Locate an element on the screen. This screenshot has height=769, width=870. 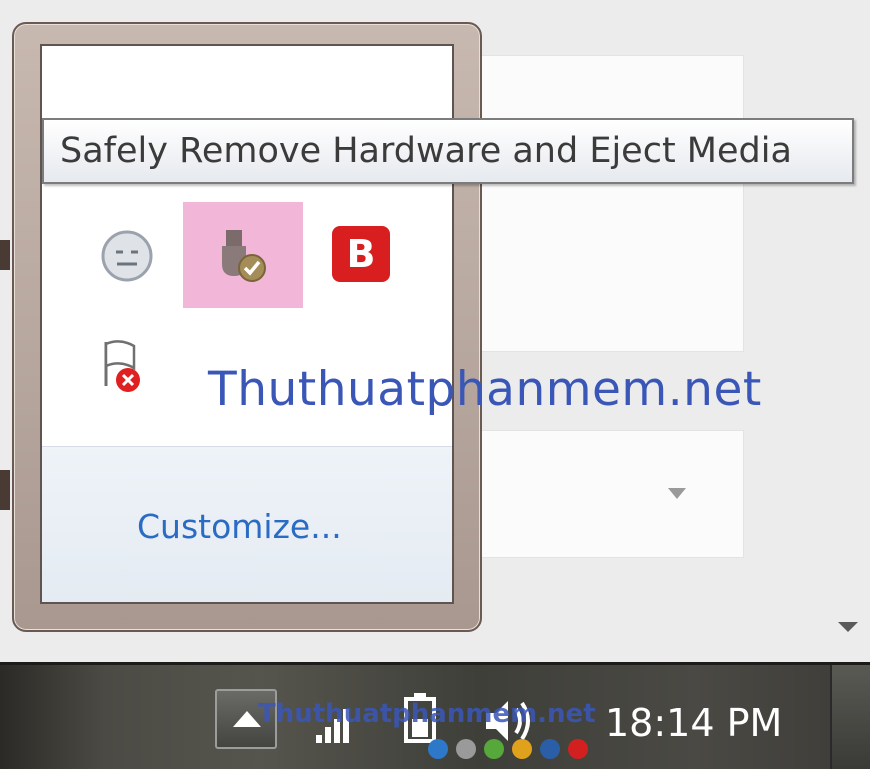
tooltip-text: Safely Remove Hardware and Eject Media is located at coordinates (426, 151).